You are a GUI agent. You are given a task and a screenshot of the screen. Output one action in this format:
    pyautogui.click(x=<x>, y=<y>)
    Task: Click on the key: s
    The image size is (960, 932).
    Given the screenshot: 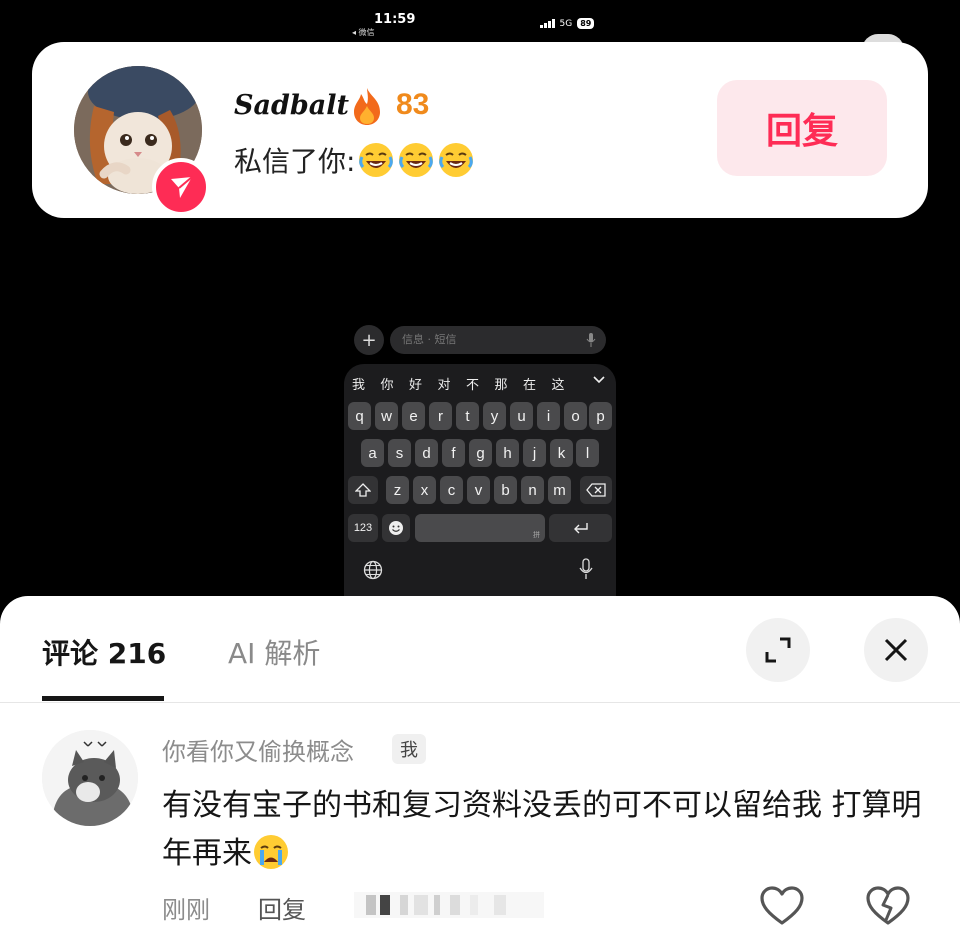 What is the action you would take?
    pyautogui.click(x=399, y=453)
    